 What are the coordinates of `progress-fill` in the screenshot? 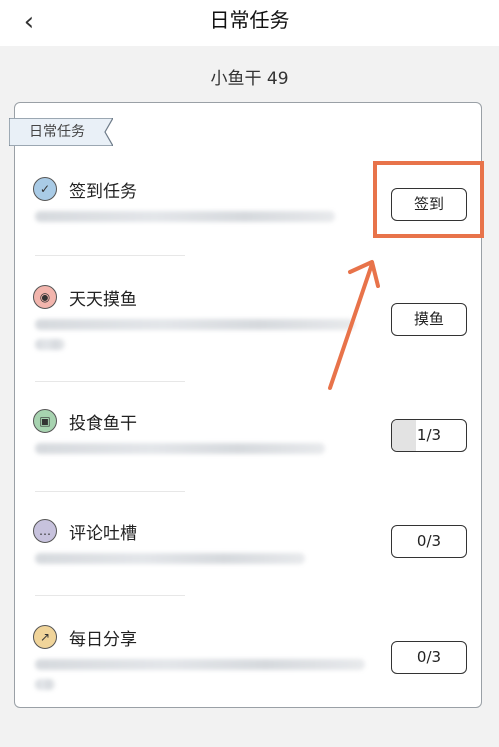 It's located at (404, 435).